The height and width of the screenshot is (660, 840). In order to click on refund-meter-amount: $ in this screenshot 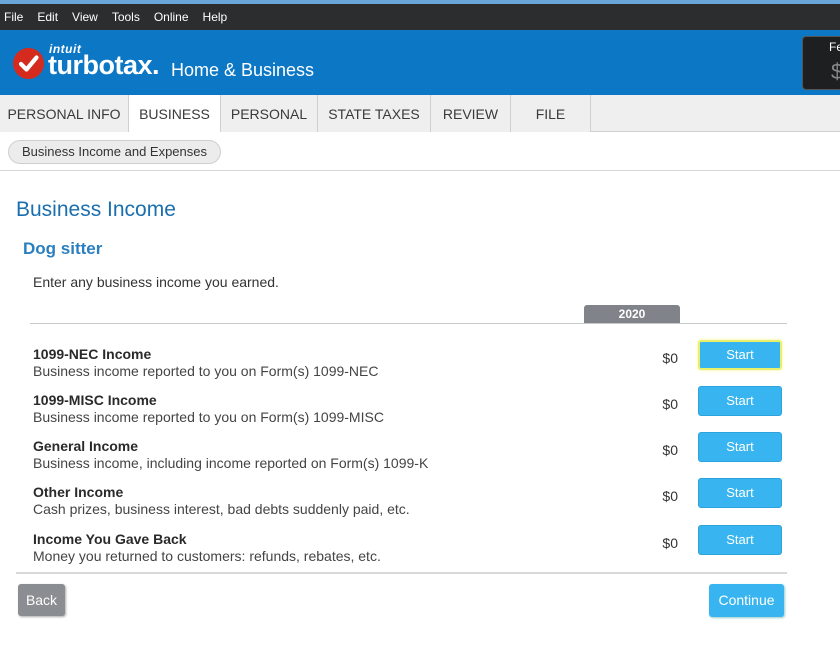, I will do `click(835, 71)`.